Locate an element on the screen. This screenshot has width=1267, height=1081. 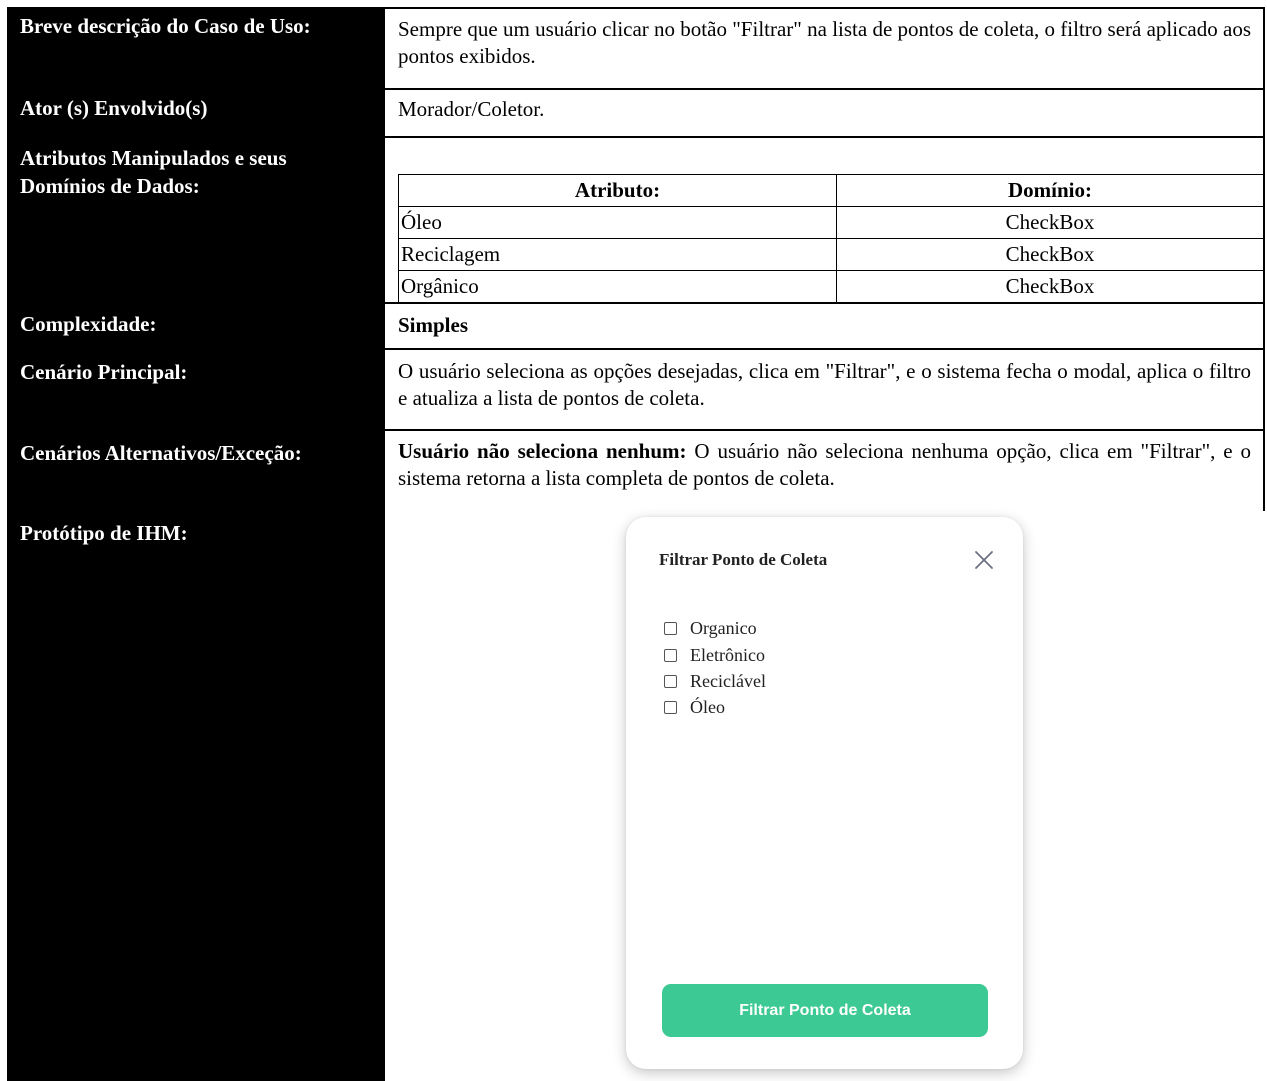
label-alt-scenarios: Cenários Alternativos/Exceção: is located at coordinates (161, 453).